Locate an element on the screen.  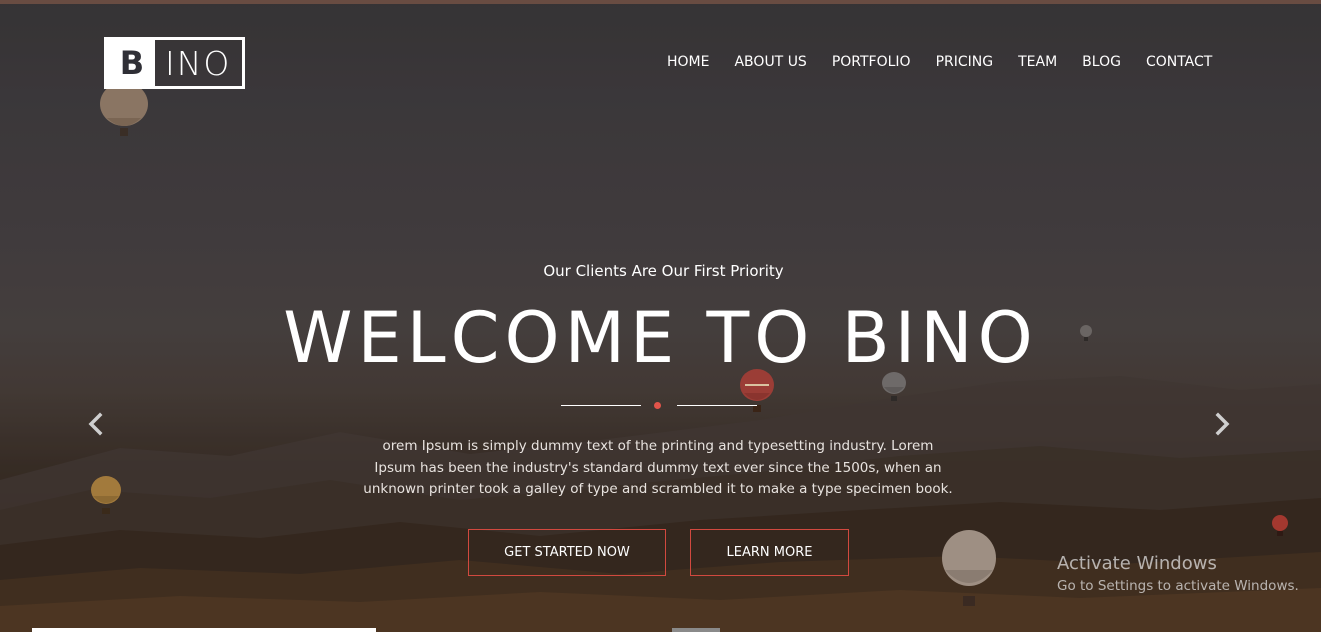
divider-line-right is located at coordinates (717, 405).